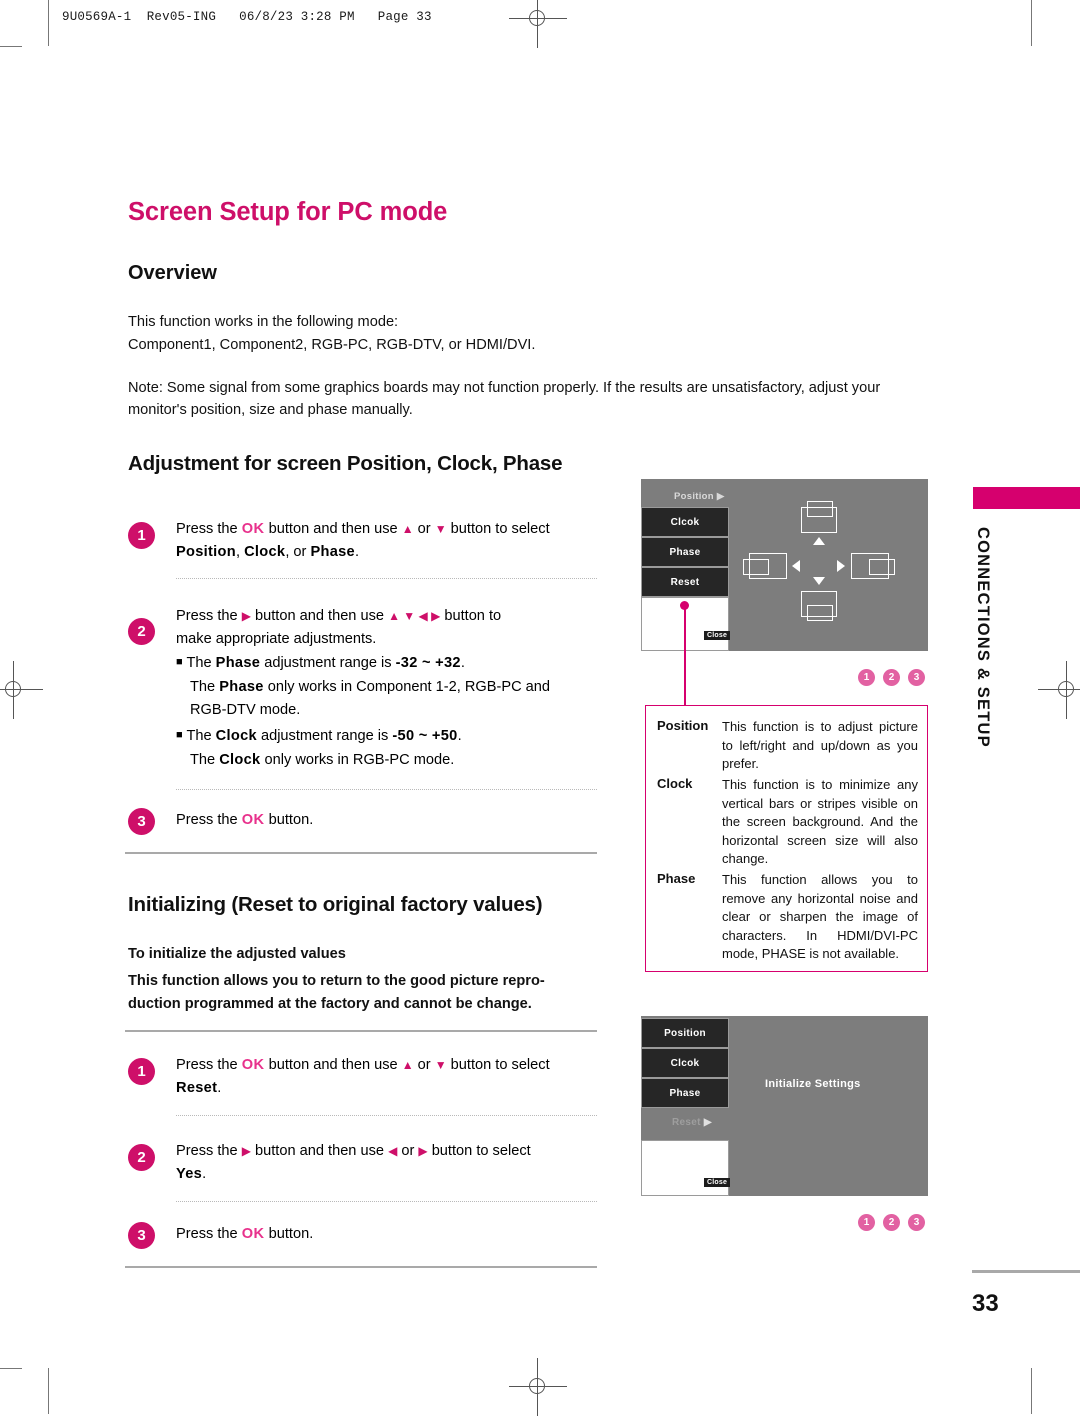 This screenshot has width=1080, height=1416. I want to click on desc-term-clock: Clock, so click(675, 783).